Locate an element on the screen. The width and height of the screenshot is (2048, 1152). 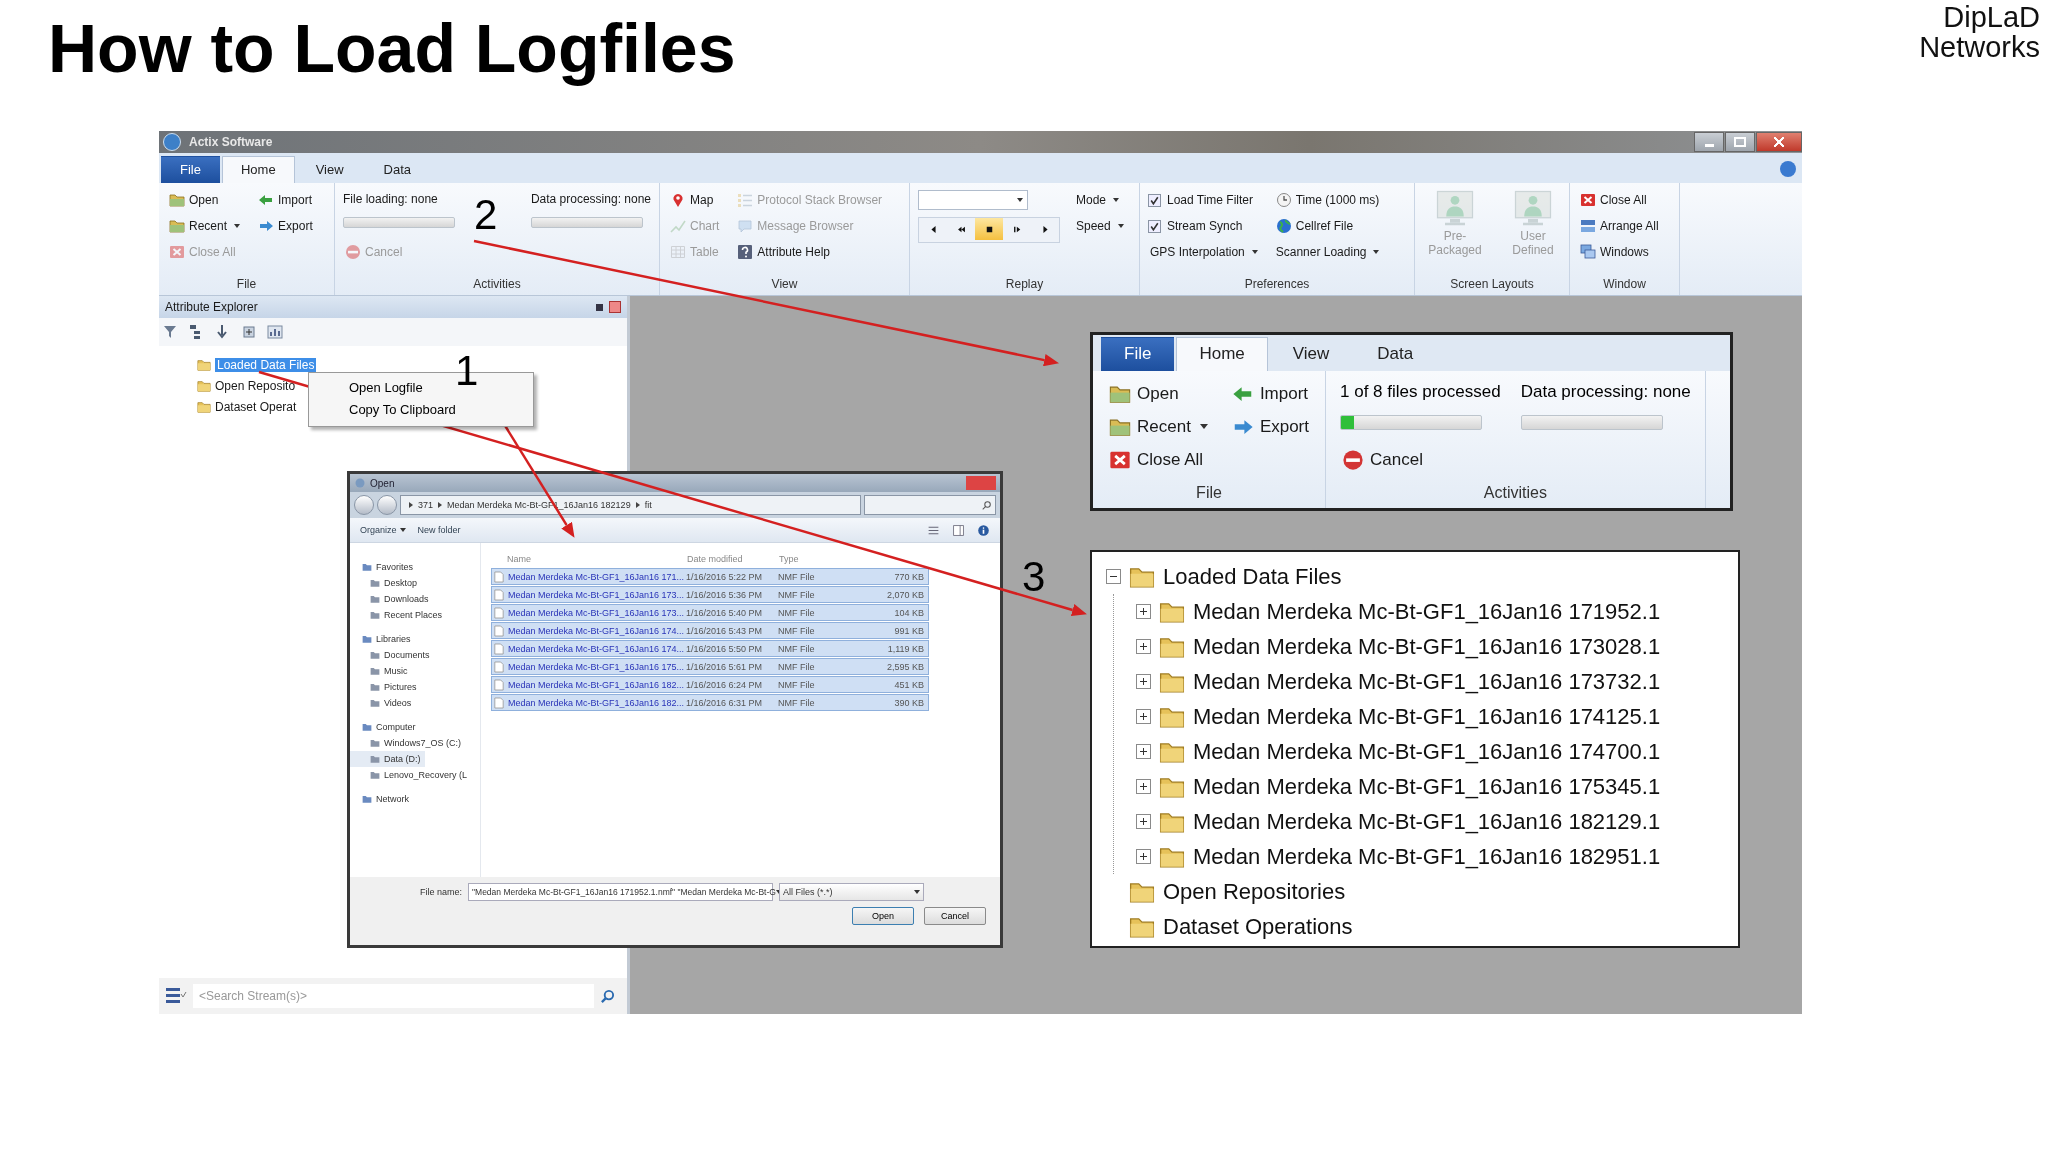
tree-item: Loaded Data Files is located at coordinates (1422, 576).